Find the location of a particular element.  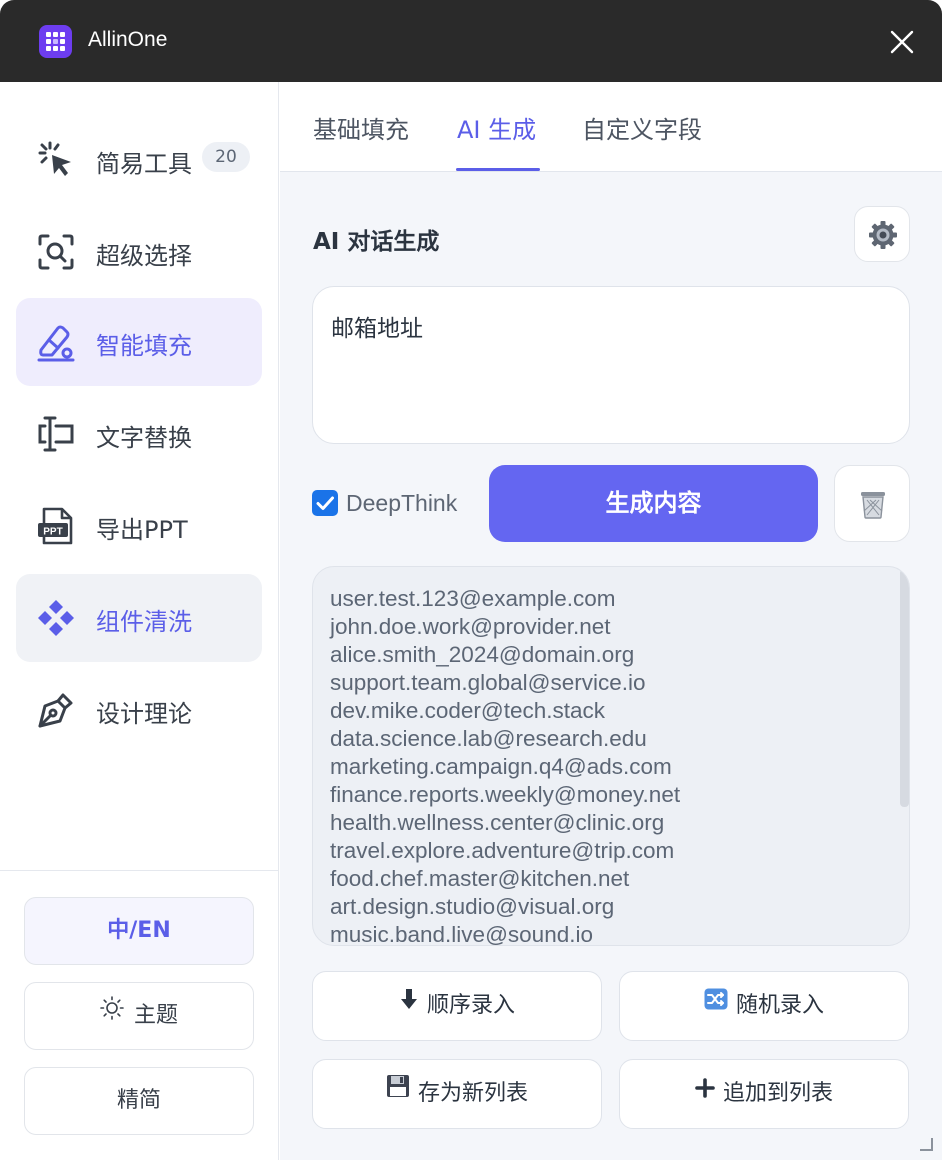

floppy-disk-icon is located at coordinates (398, 1092).